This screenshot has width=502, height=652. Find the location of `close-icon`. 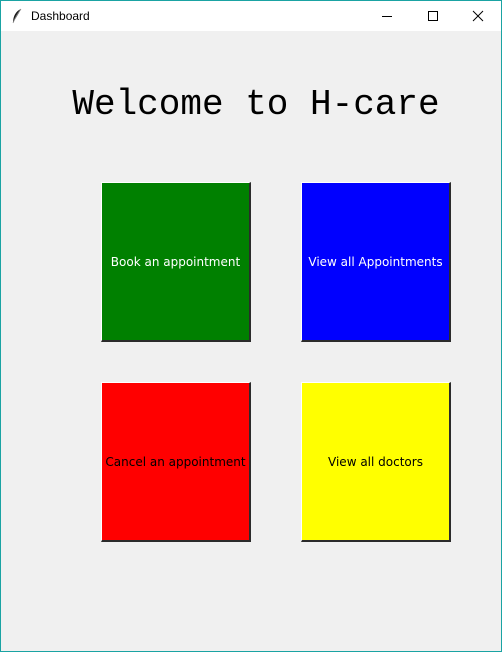

close-icon is located at coordinates (478, 16).